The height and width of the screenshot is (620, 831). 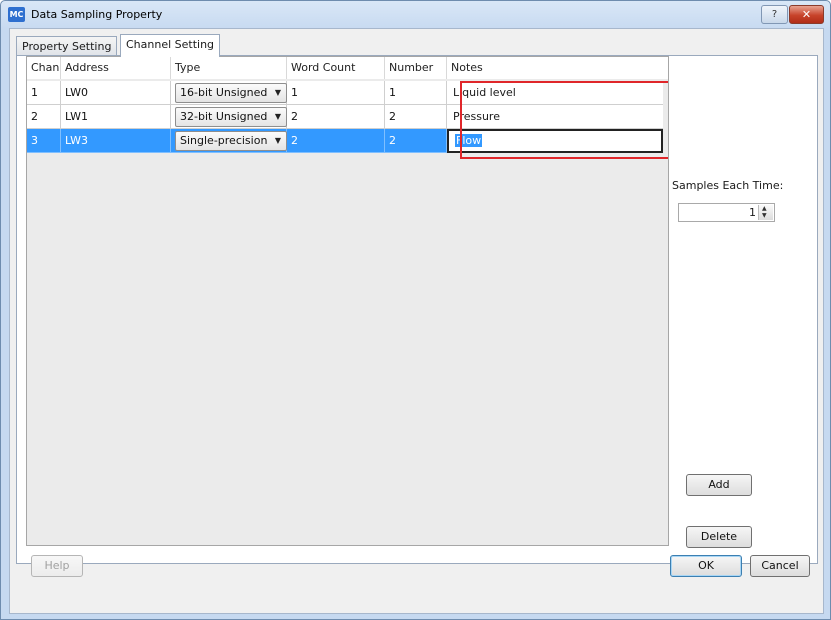 I want to click on add-button: Add, so click(x=719, y=485).